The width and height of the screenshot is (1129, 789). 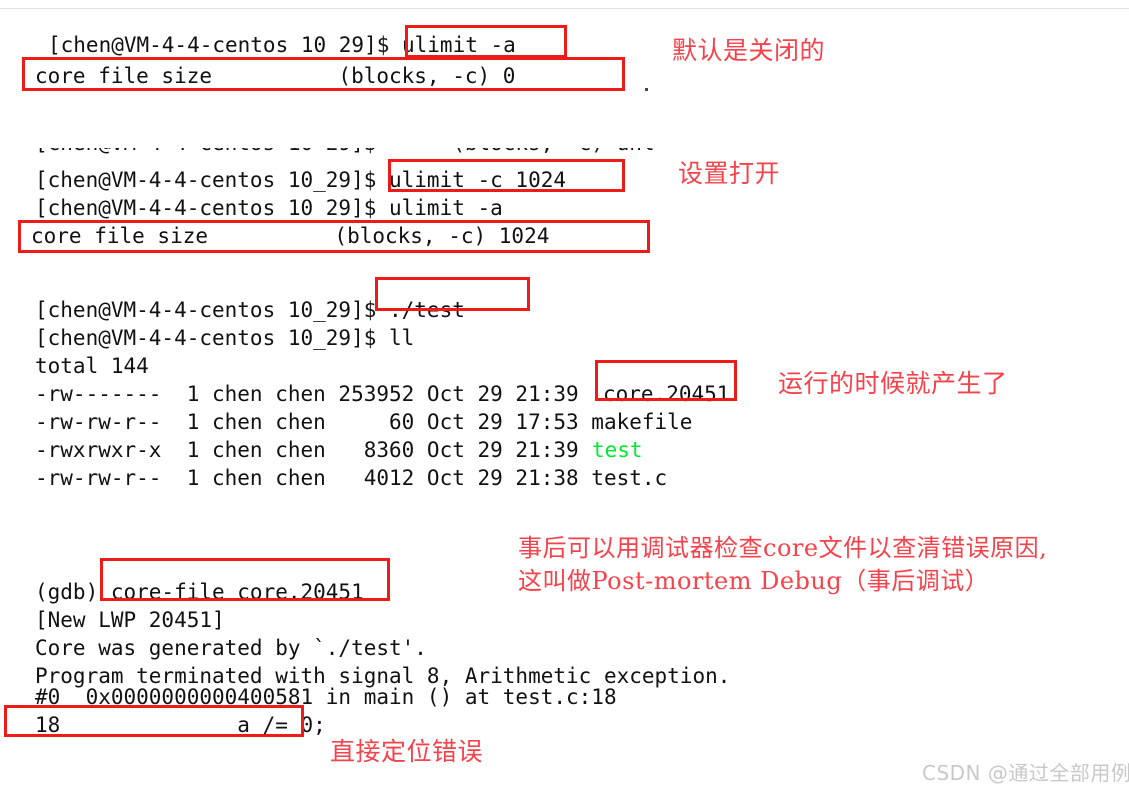 What do you see at coordinates (237, 592) in the screenshot?
I see `gdb-command-core-file: core-file core.20451` at bounding box center [237, 592].